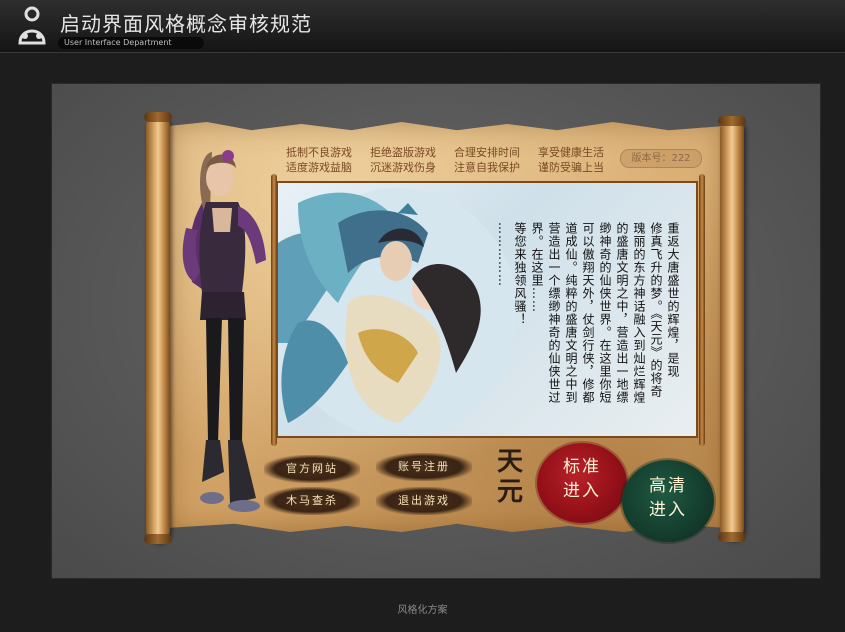 This screenshot has height=632, width=845. What do you see at coordinates (131, 43) in the screenshot?
I see `department-subtitle: User Interface Department` at bounding box center [131, 43].